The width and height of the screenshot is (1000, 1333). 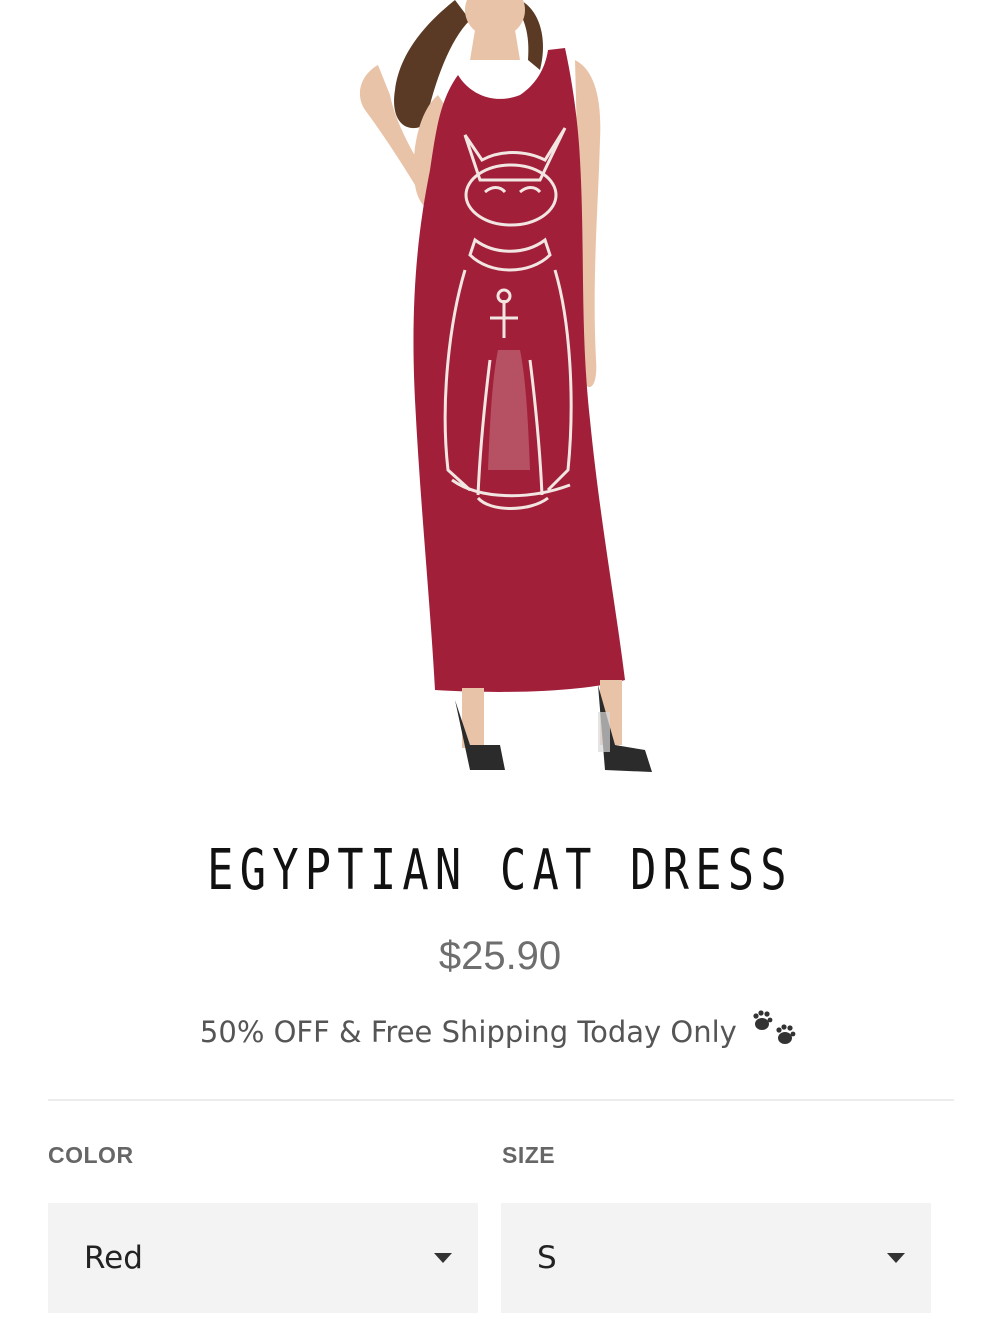 What do you see at coordinates (529, 1155) in the screenshot?
I see `size-label: SIZE` at bounding box center [529, 1155].